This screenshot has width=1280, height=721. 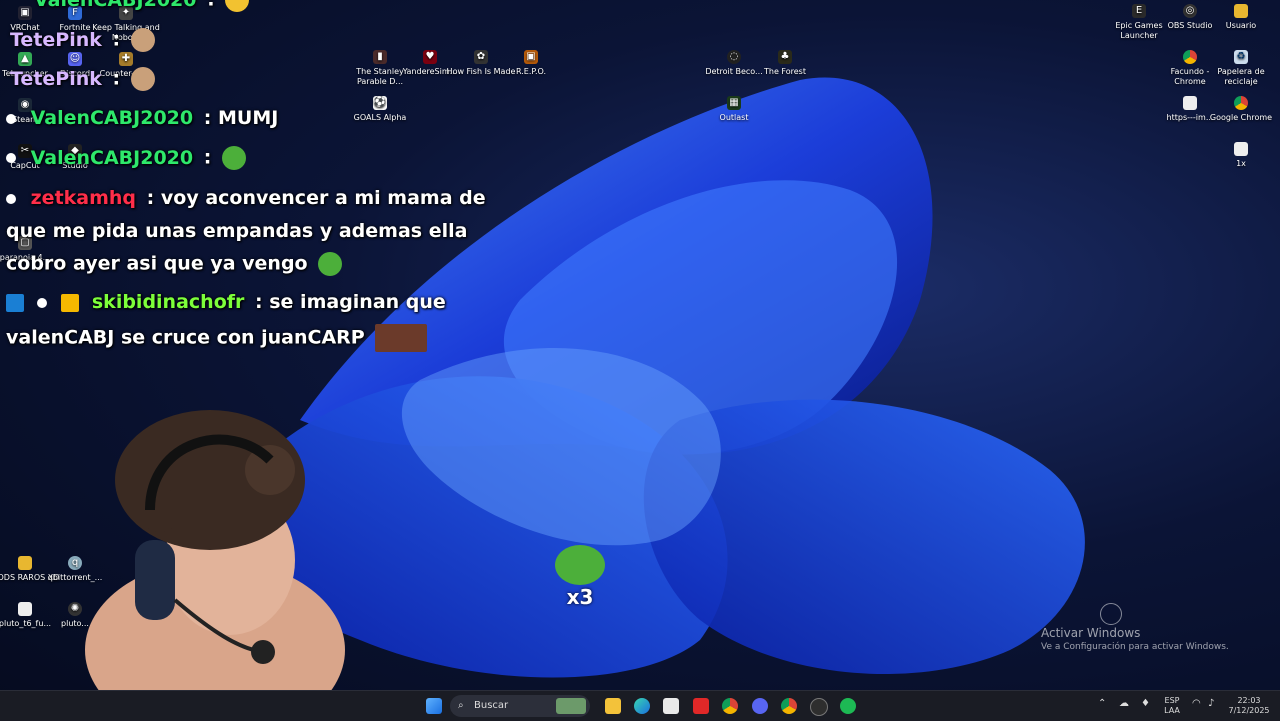 I want to click on chat-message-continued: que me pida unas empandas y ademas ella, so click(x=236, y=231).